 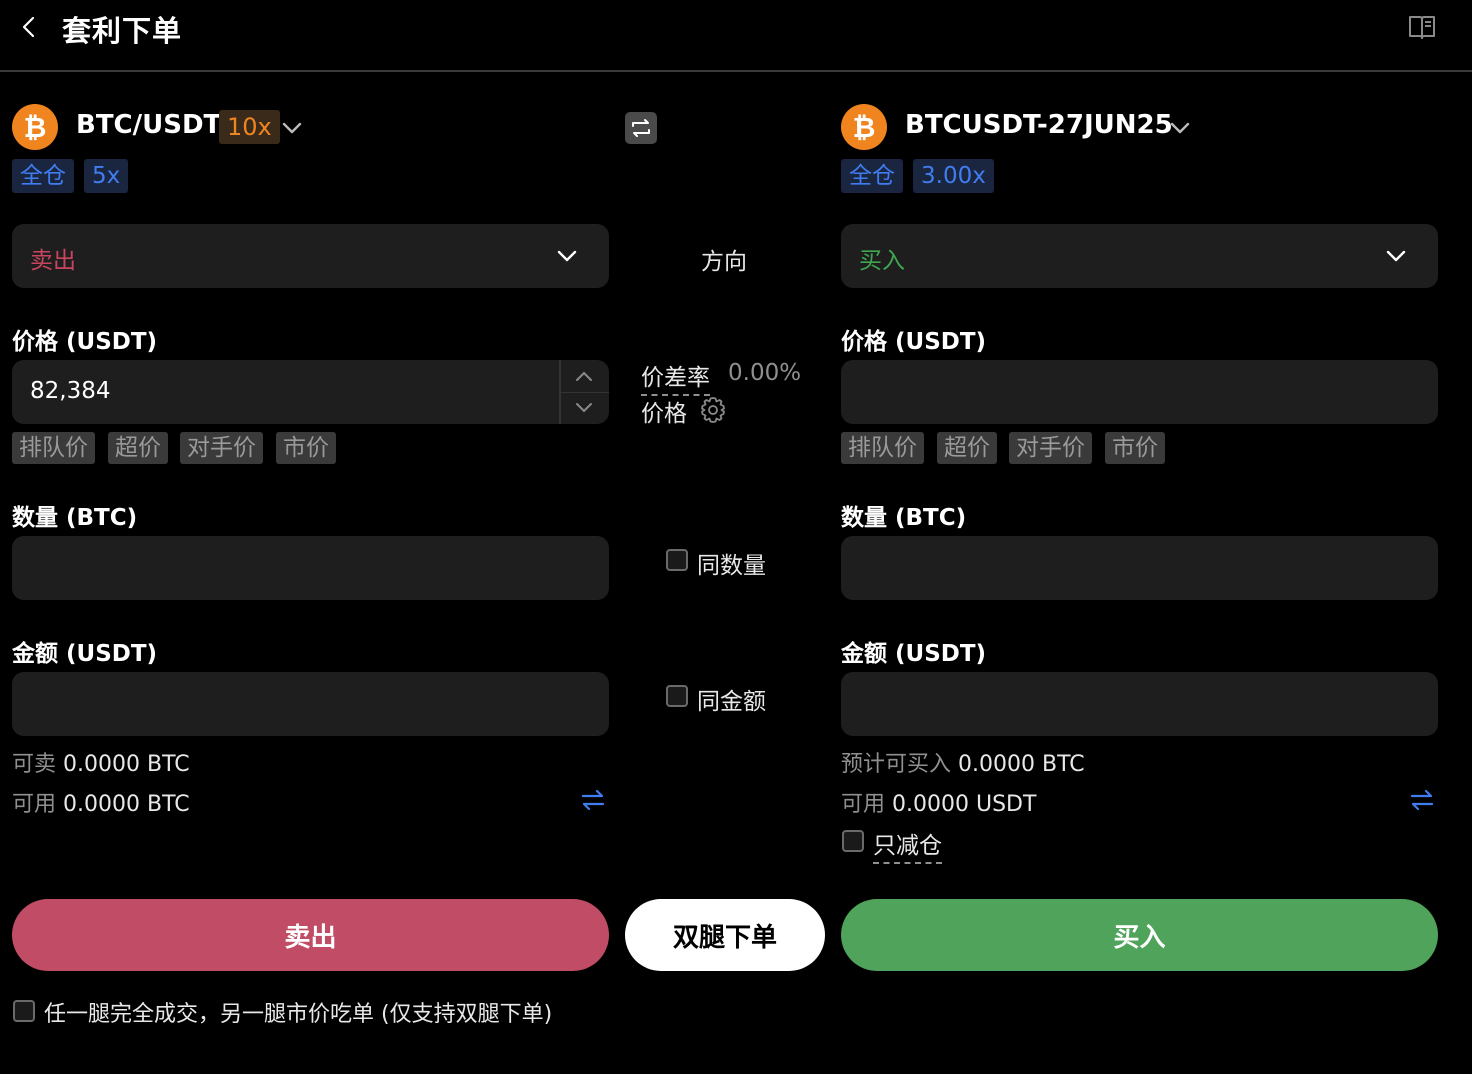 I want to click on dual-order-button: 双腿下单, so click(x=725, y=935).